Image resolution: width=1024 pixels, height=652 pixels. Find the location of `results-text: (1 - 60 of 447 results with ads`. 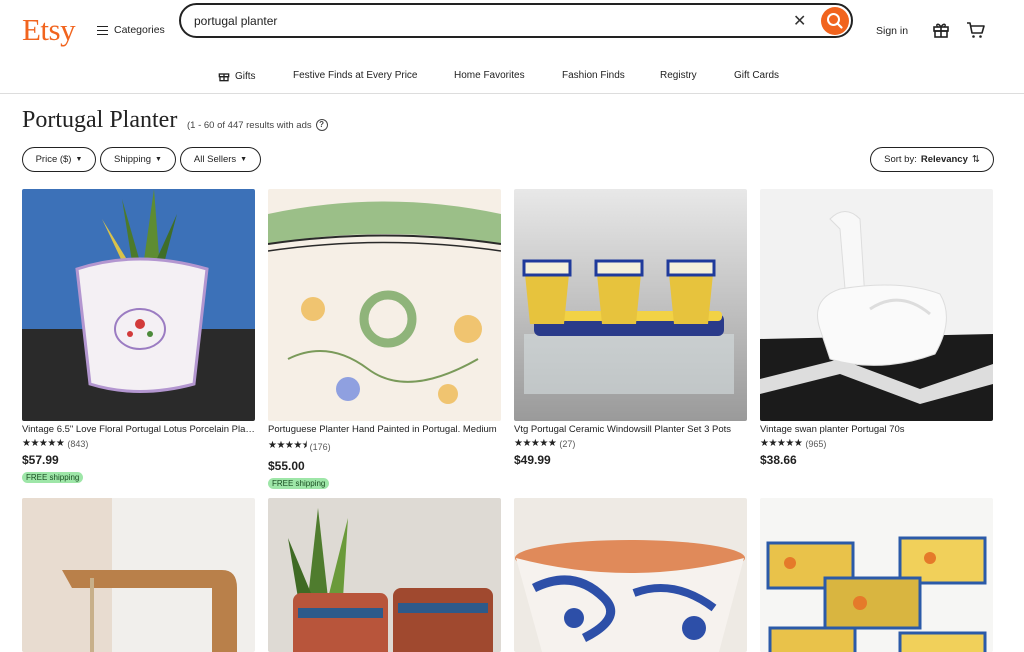

results-text: (1 - 60 of 447 results with ads is located at coordinates (249, 125).